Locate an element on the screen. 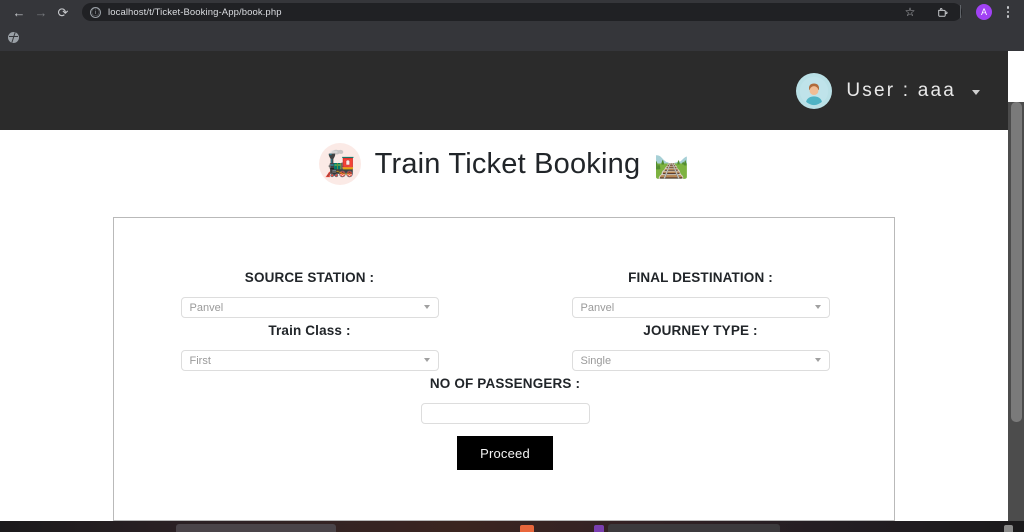 The width and height of the screenshot is (1024, 532). page-title: 🚂 Train Ticket Booking 🛤️ is located at coordinates (504, 164).